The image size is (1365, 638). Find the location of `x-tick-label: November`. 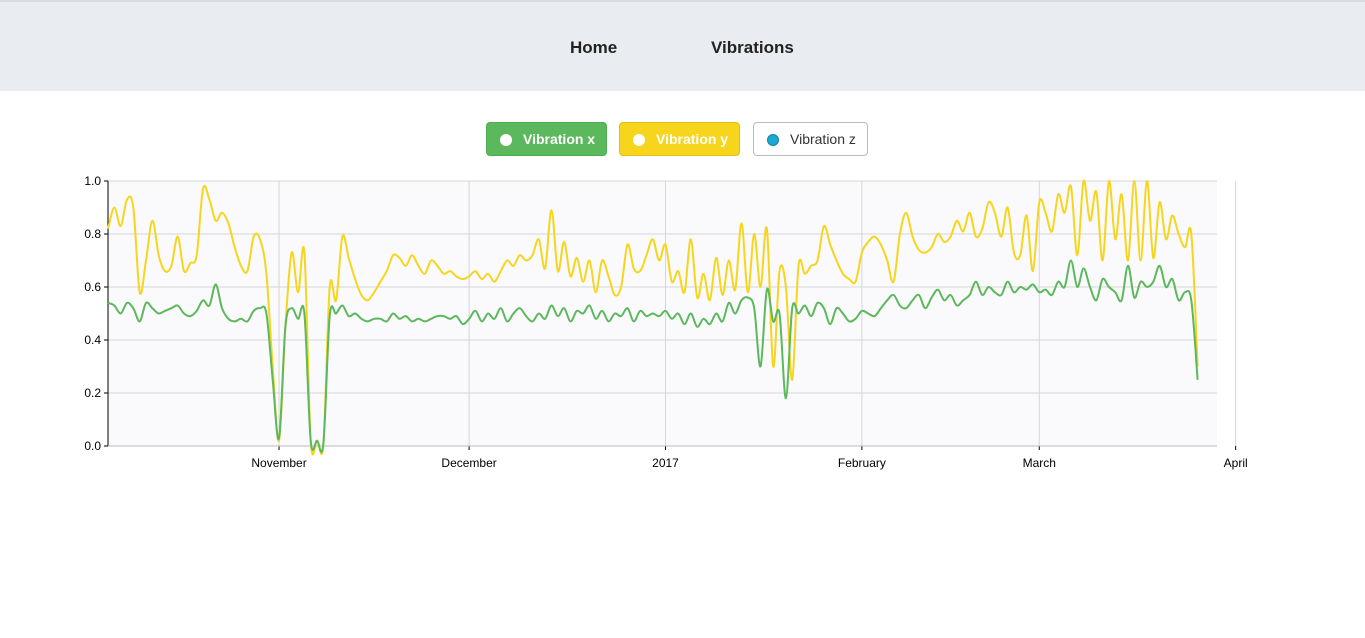

x-tick-label: November is located at coordinates (278, 463).